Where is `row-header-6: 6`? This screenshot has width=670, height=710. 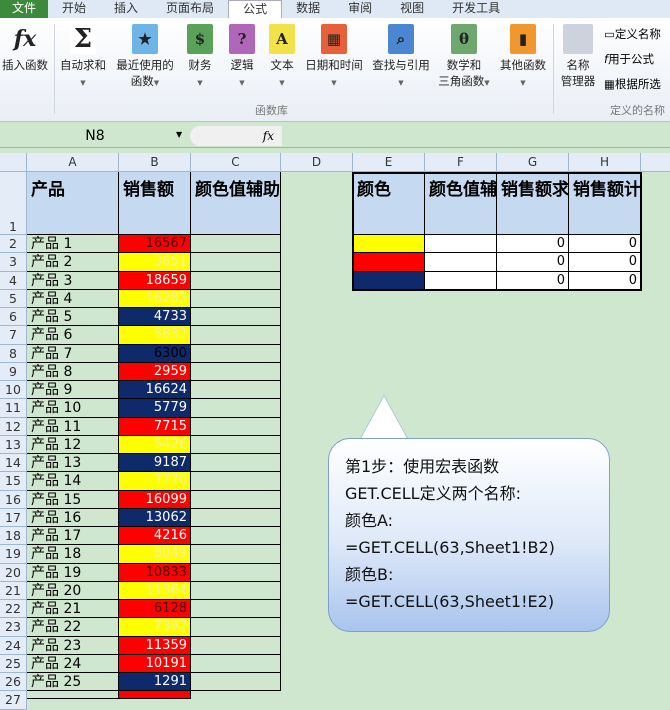
row-header-6: 6 is located at coordinates (13, 317).